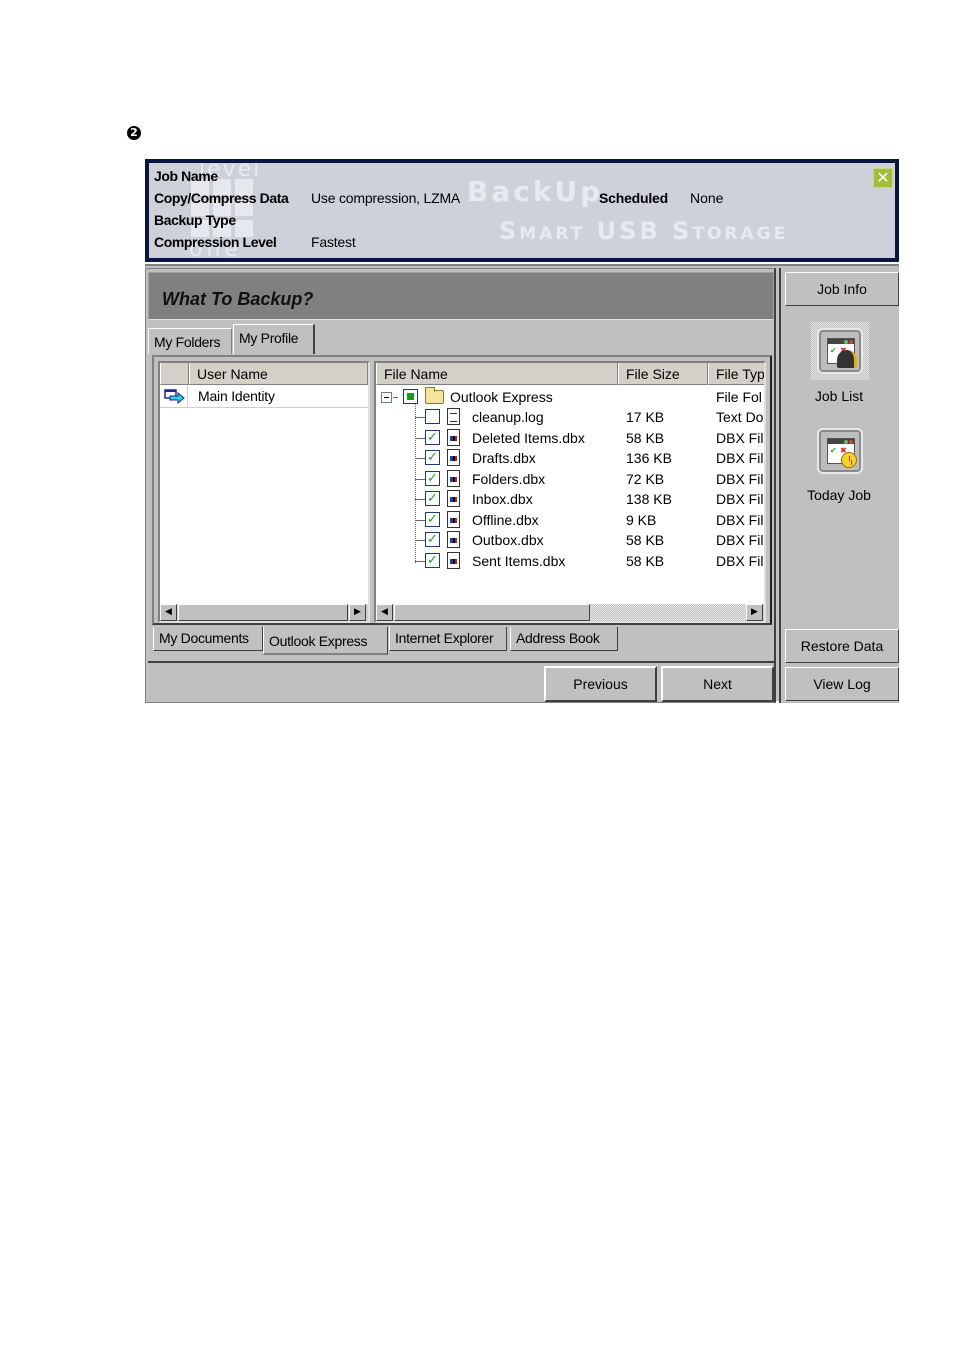  What do you see at coordinates (221, 198) in the screenshot?
I see `info-label: Copy/Compress Data` at bounding box center [221, 198].